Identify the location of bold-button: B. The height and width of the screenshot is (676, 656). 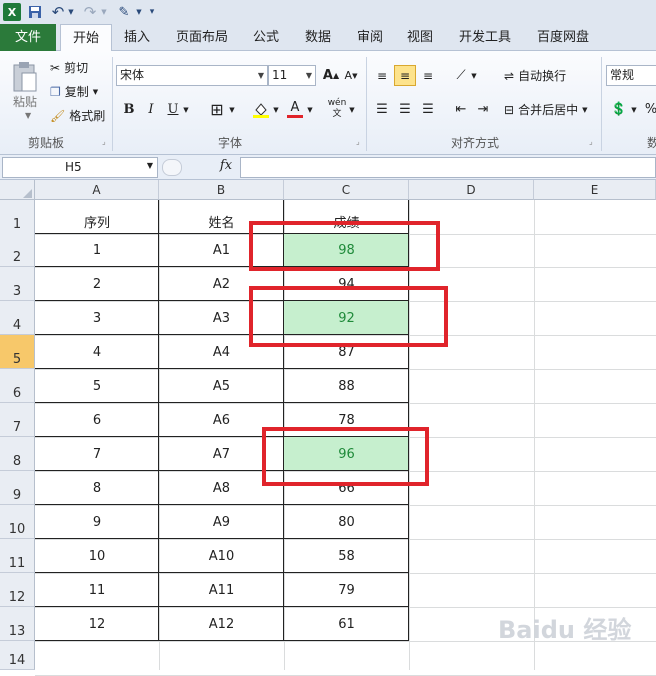
(129, 109).